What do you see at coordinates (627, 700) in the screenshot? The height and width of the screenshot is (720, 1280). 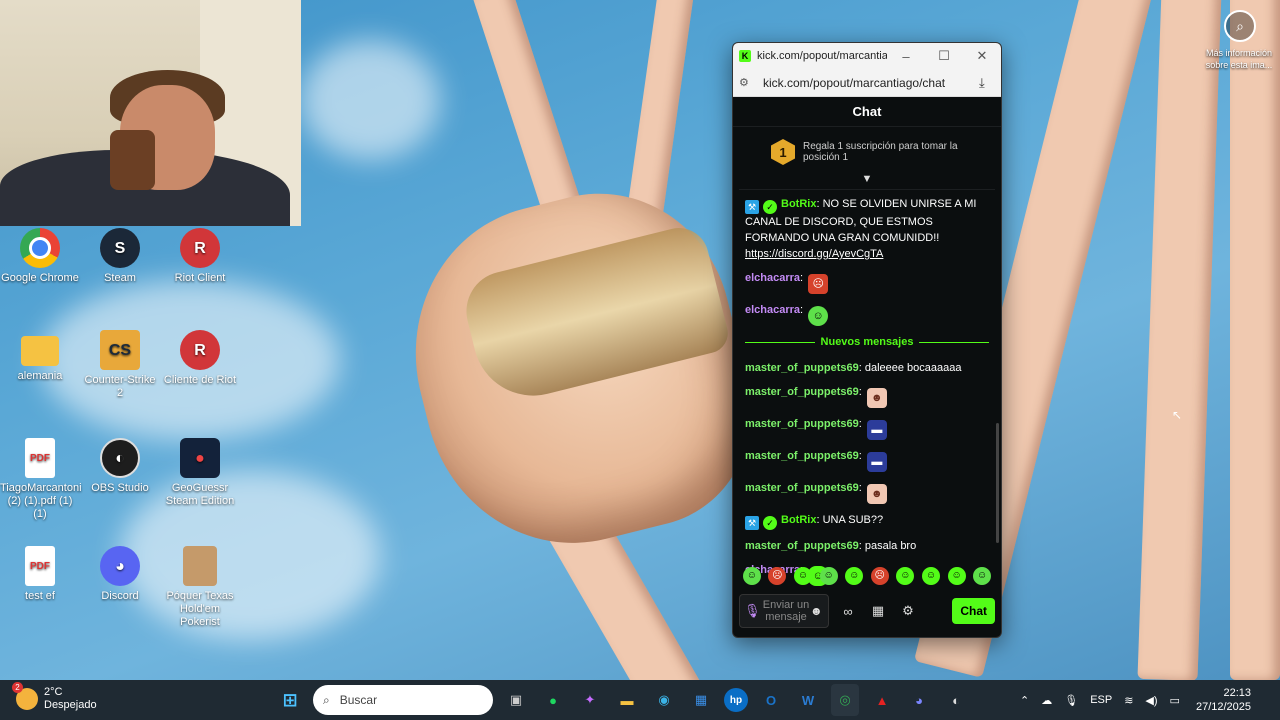 I see `file-explorer-icon: ▬` at bounding box center [627, 700].